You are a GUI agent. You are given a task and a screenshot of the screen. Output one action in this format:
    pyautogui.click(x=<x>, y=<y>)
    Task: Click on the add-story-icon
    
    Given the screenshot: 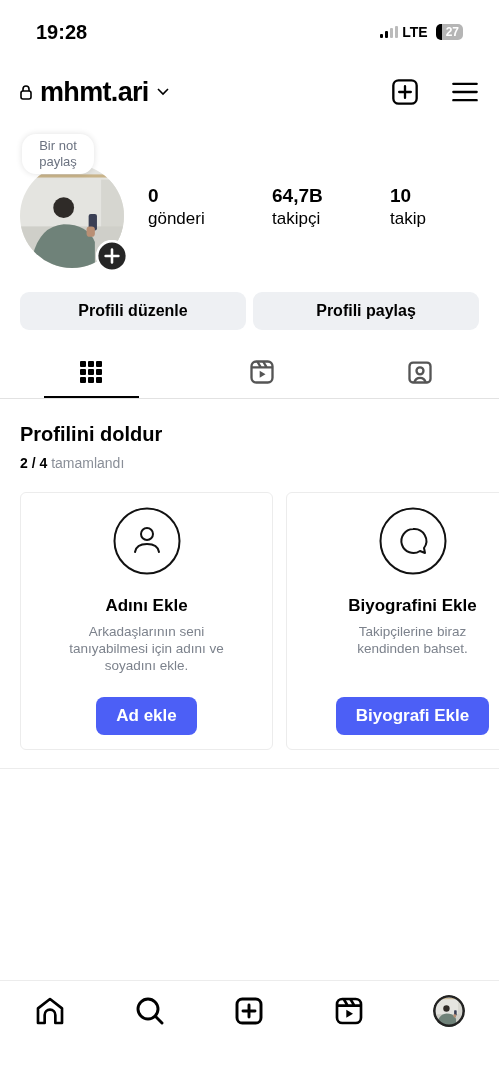 What is the action you would take?
    pyautogui.click(x=112, y=256)
    